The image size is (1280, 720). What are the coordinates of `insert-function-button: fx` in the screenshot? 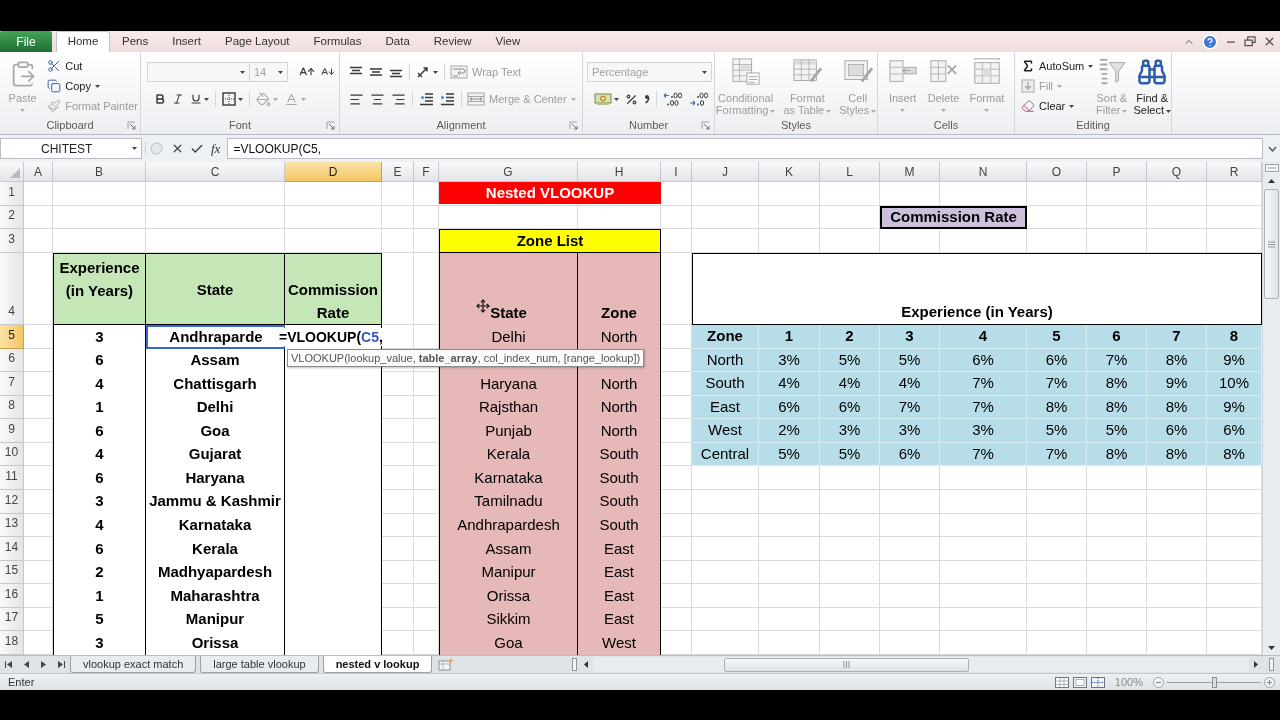 It's located at (216, 148).